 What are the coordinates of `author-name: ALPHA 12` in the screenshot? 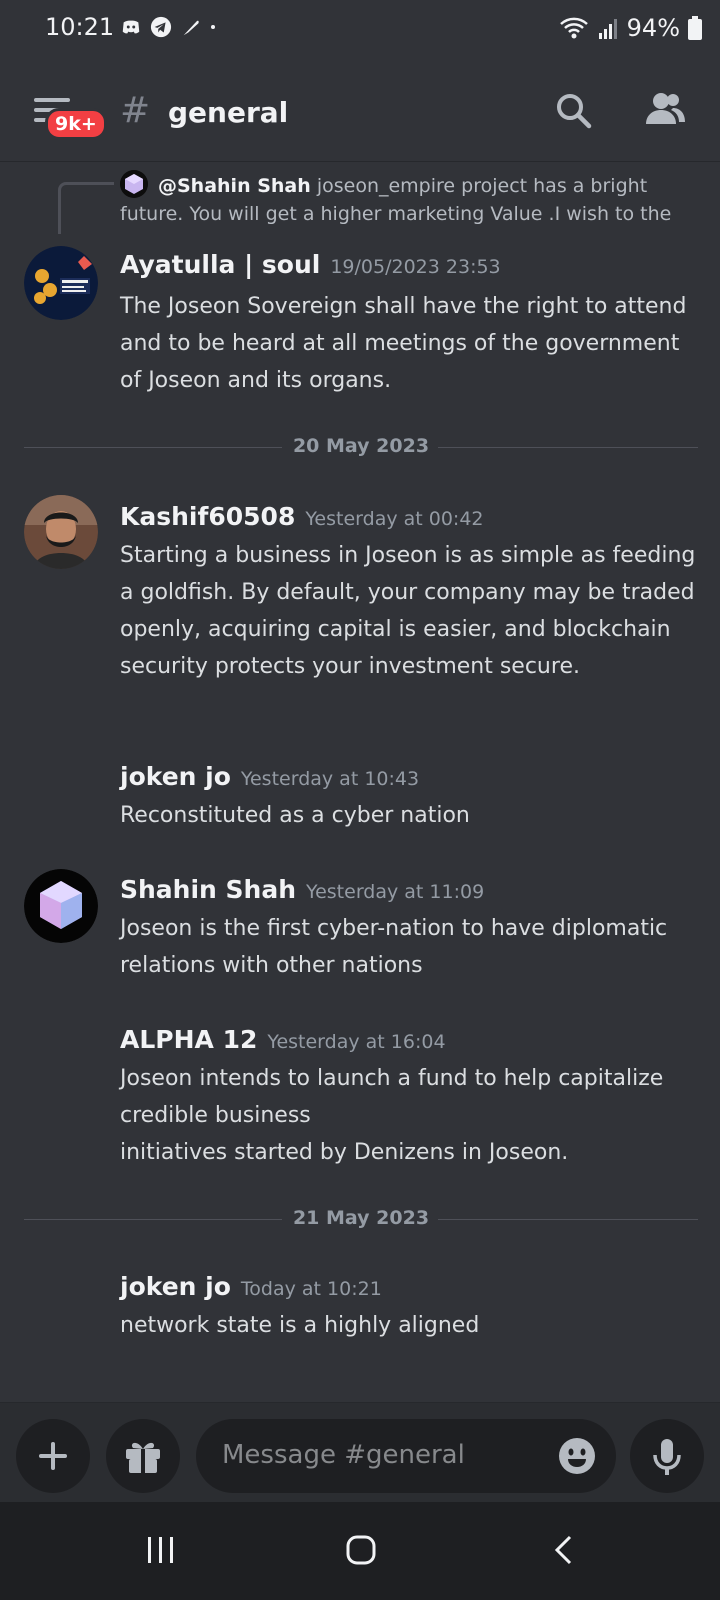 It's located at (188, 1039).